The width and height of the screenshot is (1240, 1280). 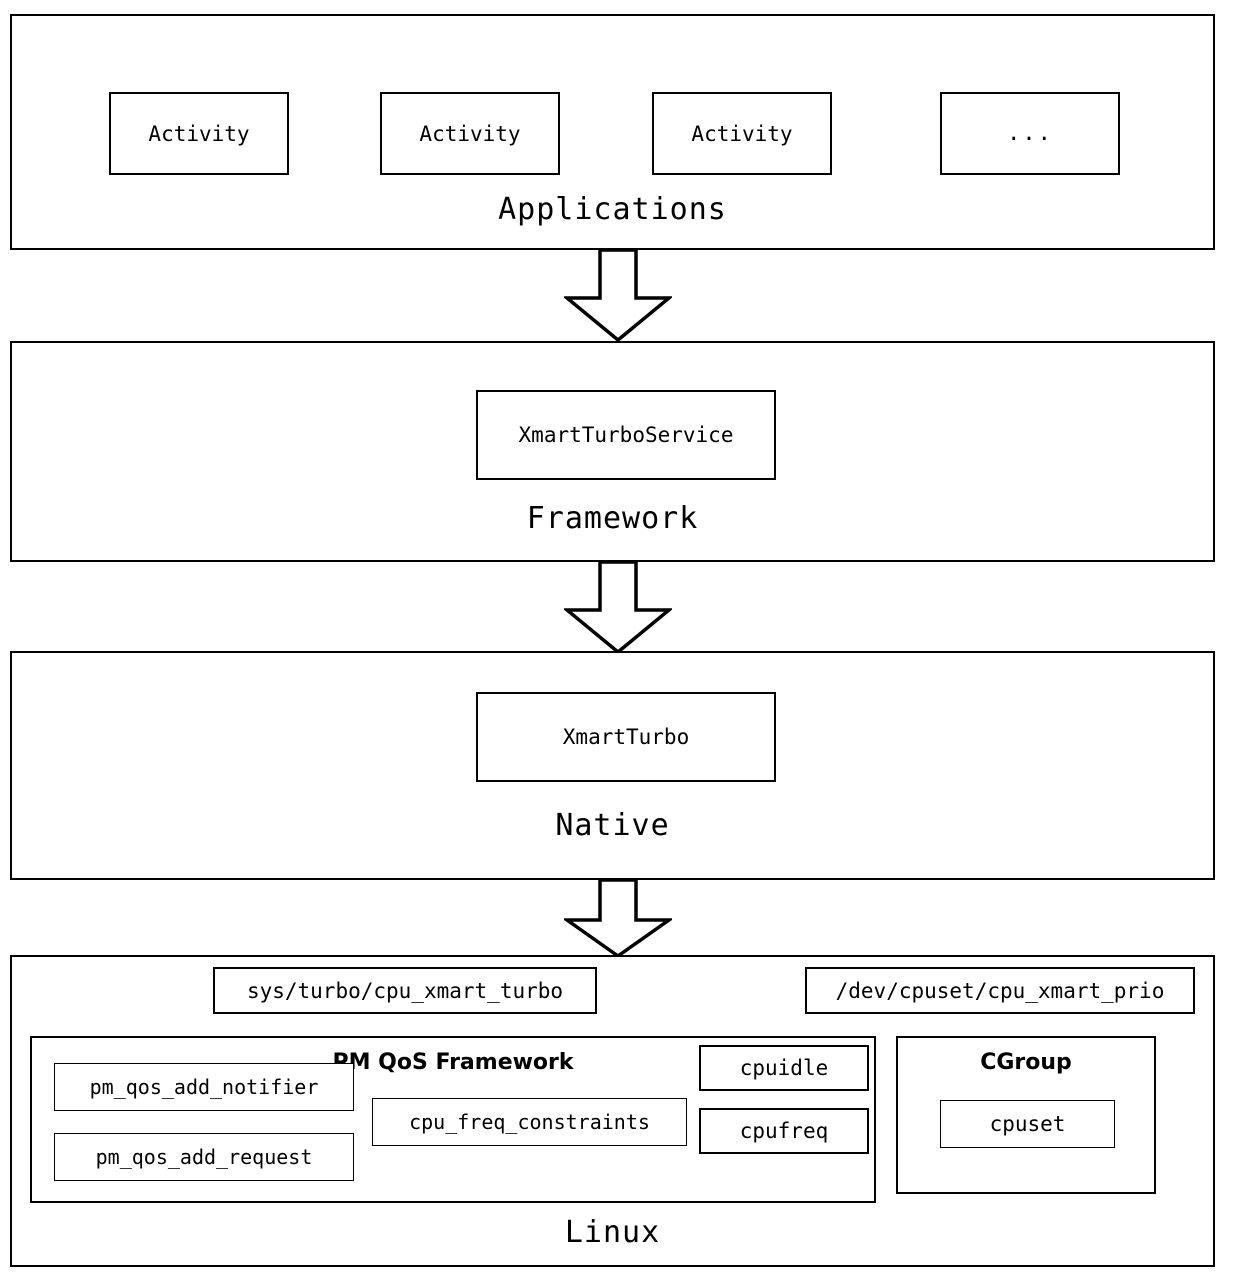 I want to click on node-label: cpu_freq_constraints, so click(x=529, y=1122).